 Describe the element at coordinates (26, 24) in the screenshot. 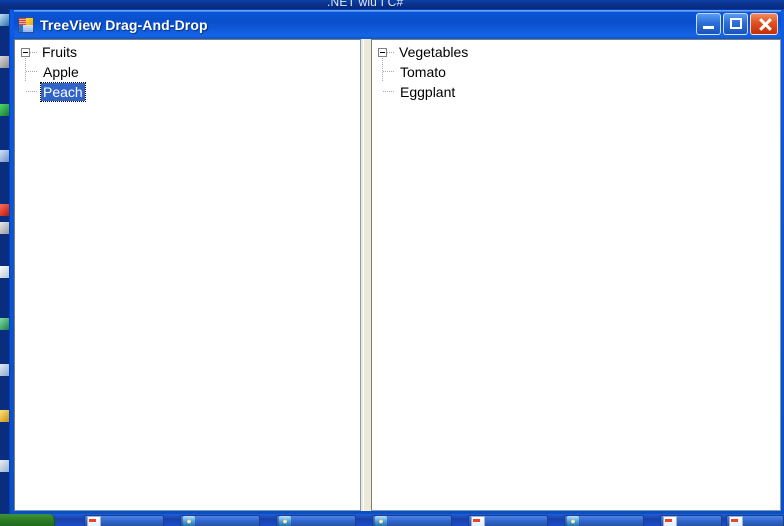

I see `dotnet-winforms-app-icon` at that location.